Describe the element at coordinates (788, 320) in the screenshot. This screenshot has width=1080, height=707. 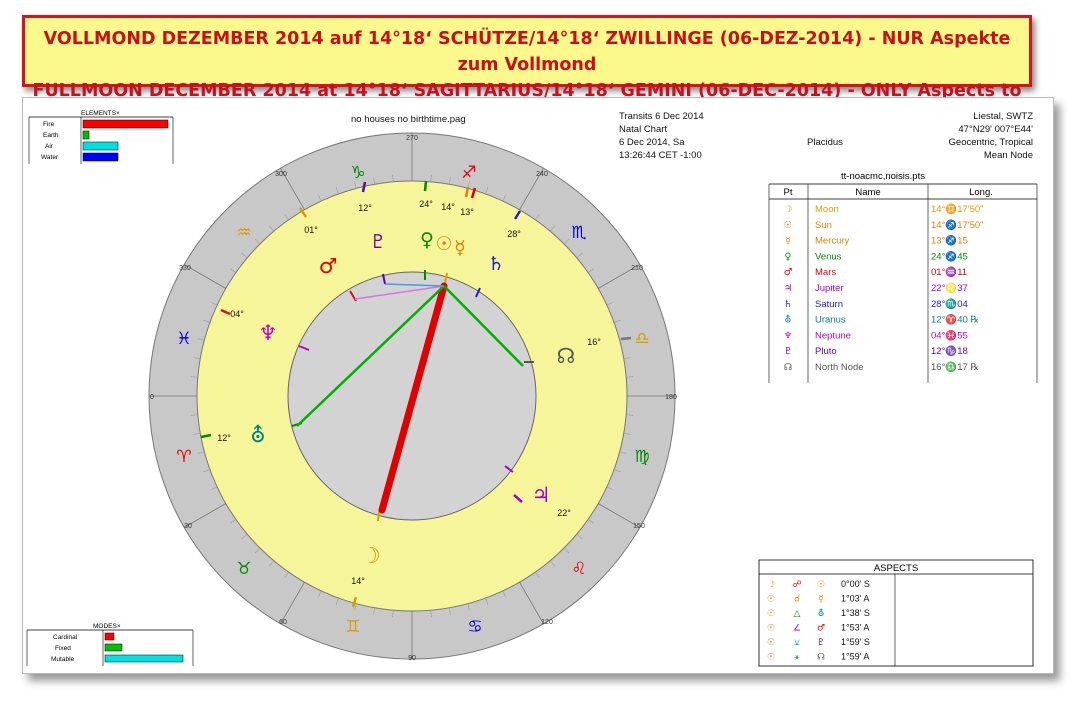
I see `planet-glyph-7: ⛢` at that location.